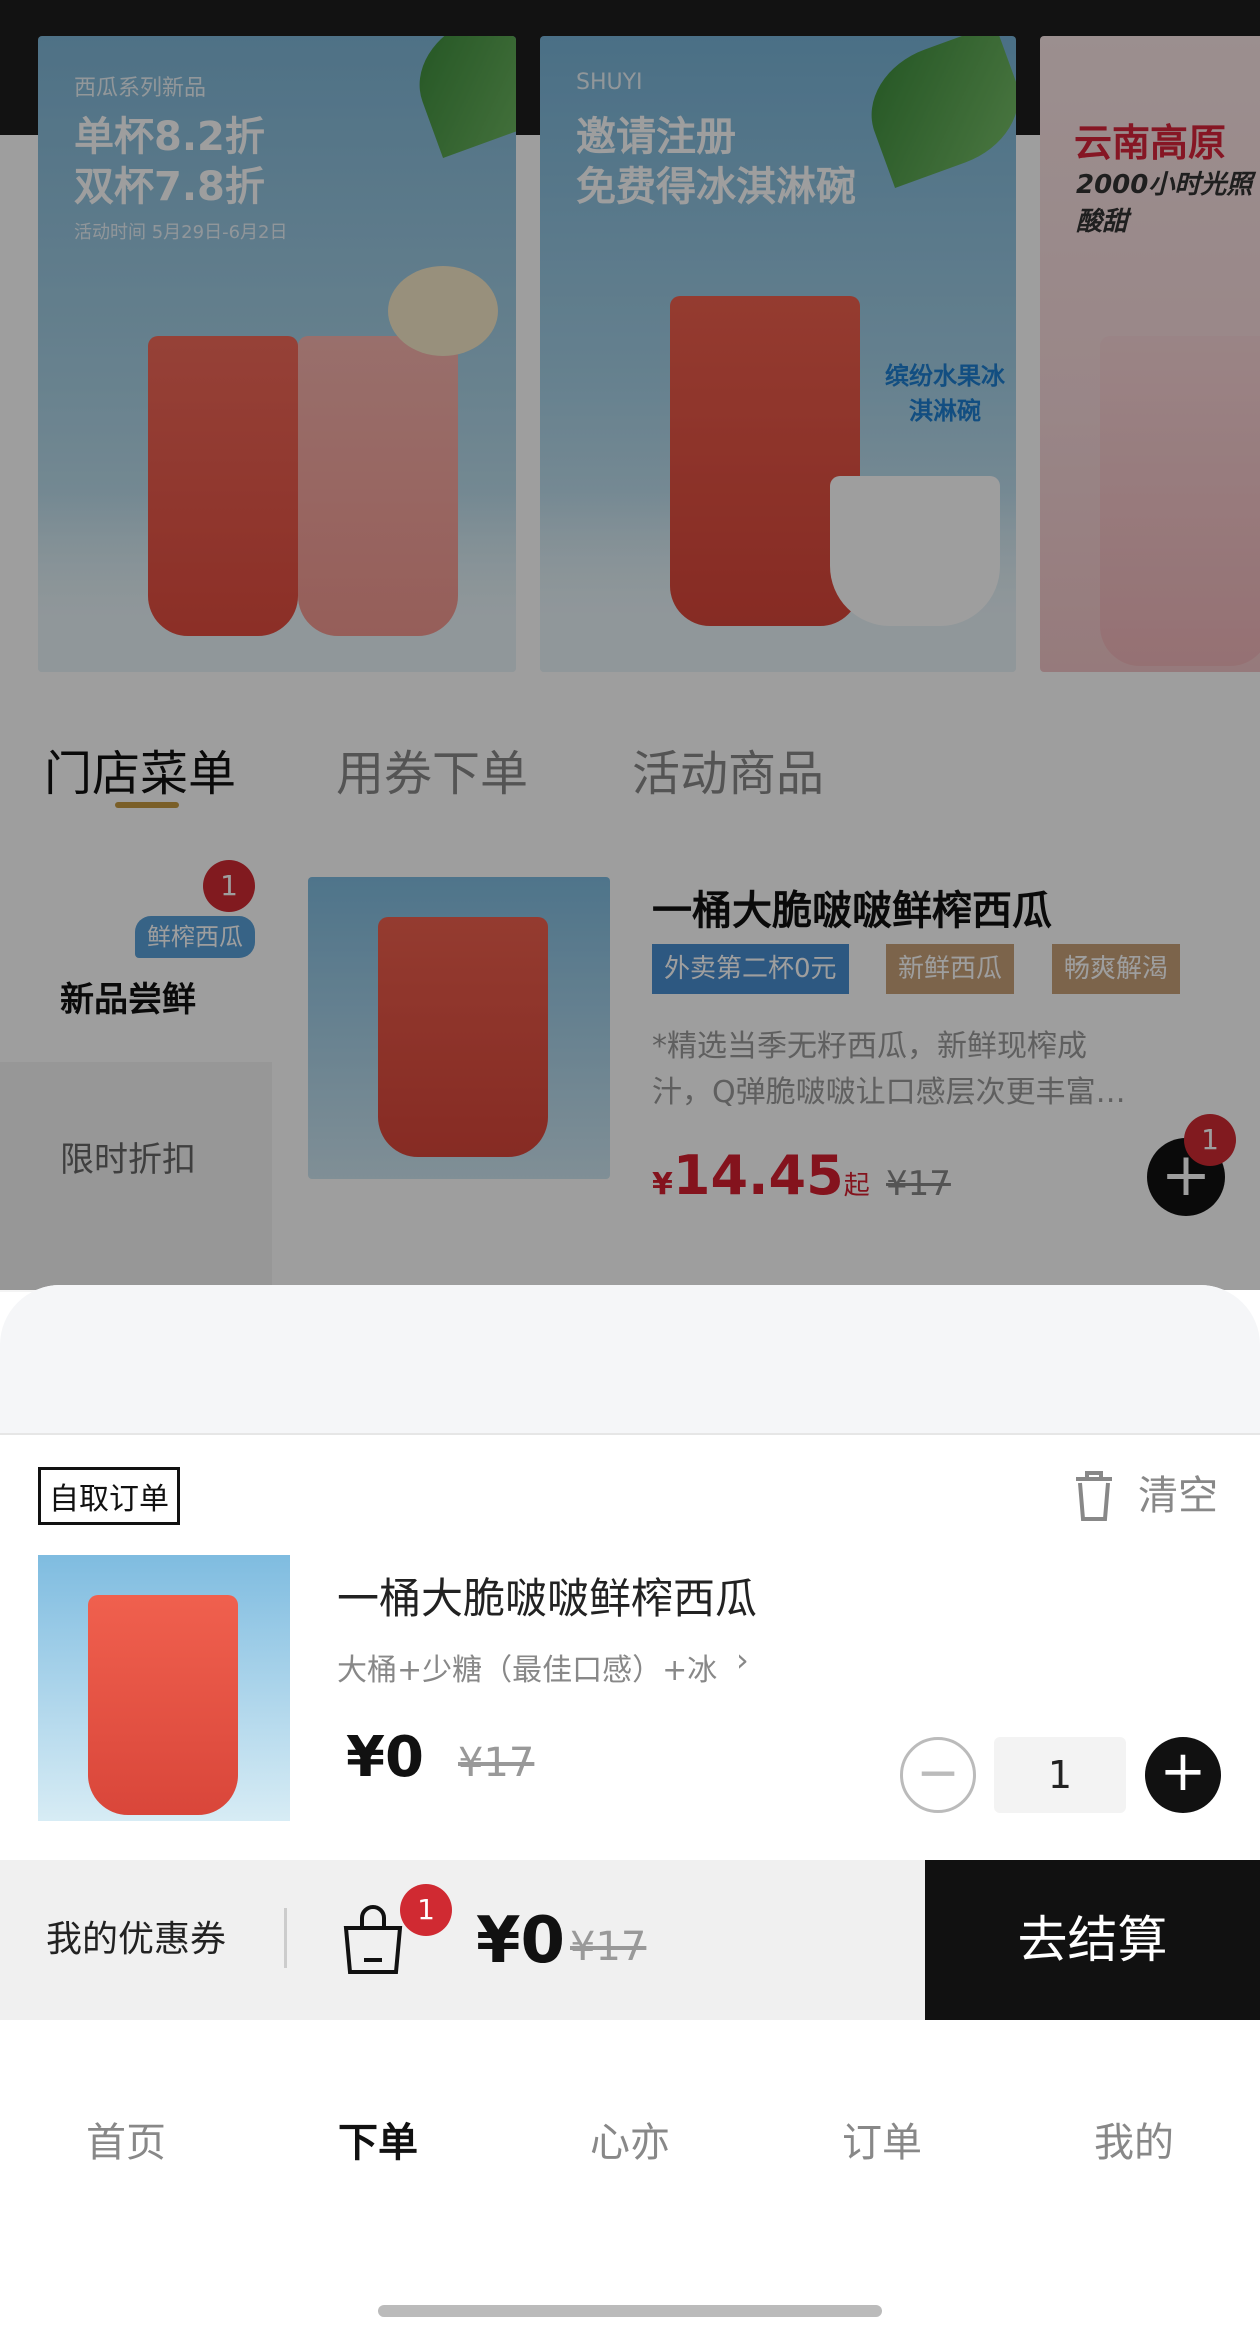  Describe the element at coordinates (1183, 1775) in the screenshot. I see `increase-quantity-button: +` at that location.